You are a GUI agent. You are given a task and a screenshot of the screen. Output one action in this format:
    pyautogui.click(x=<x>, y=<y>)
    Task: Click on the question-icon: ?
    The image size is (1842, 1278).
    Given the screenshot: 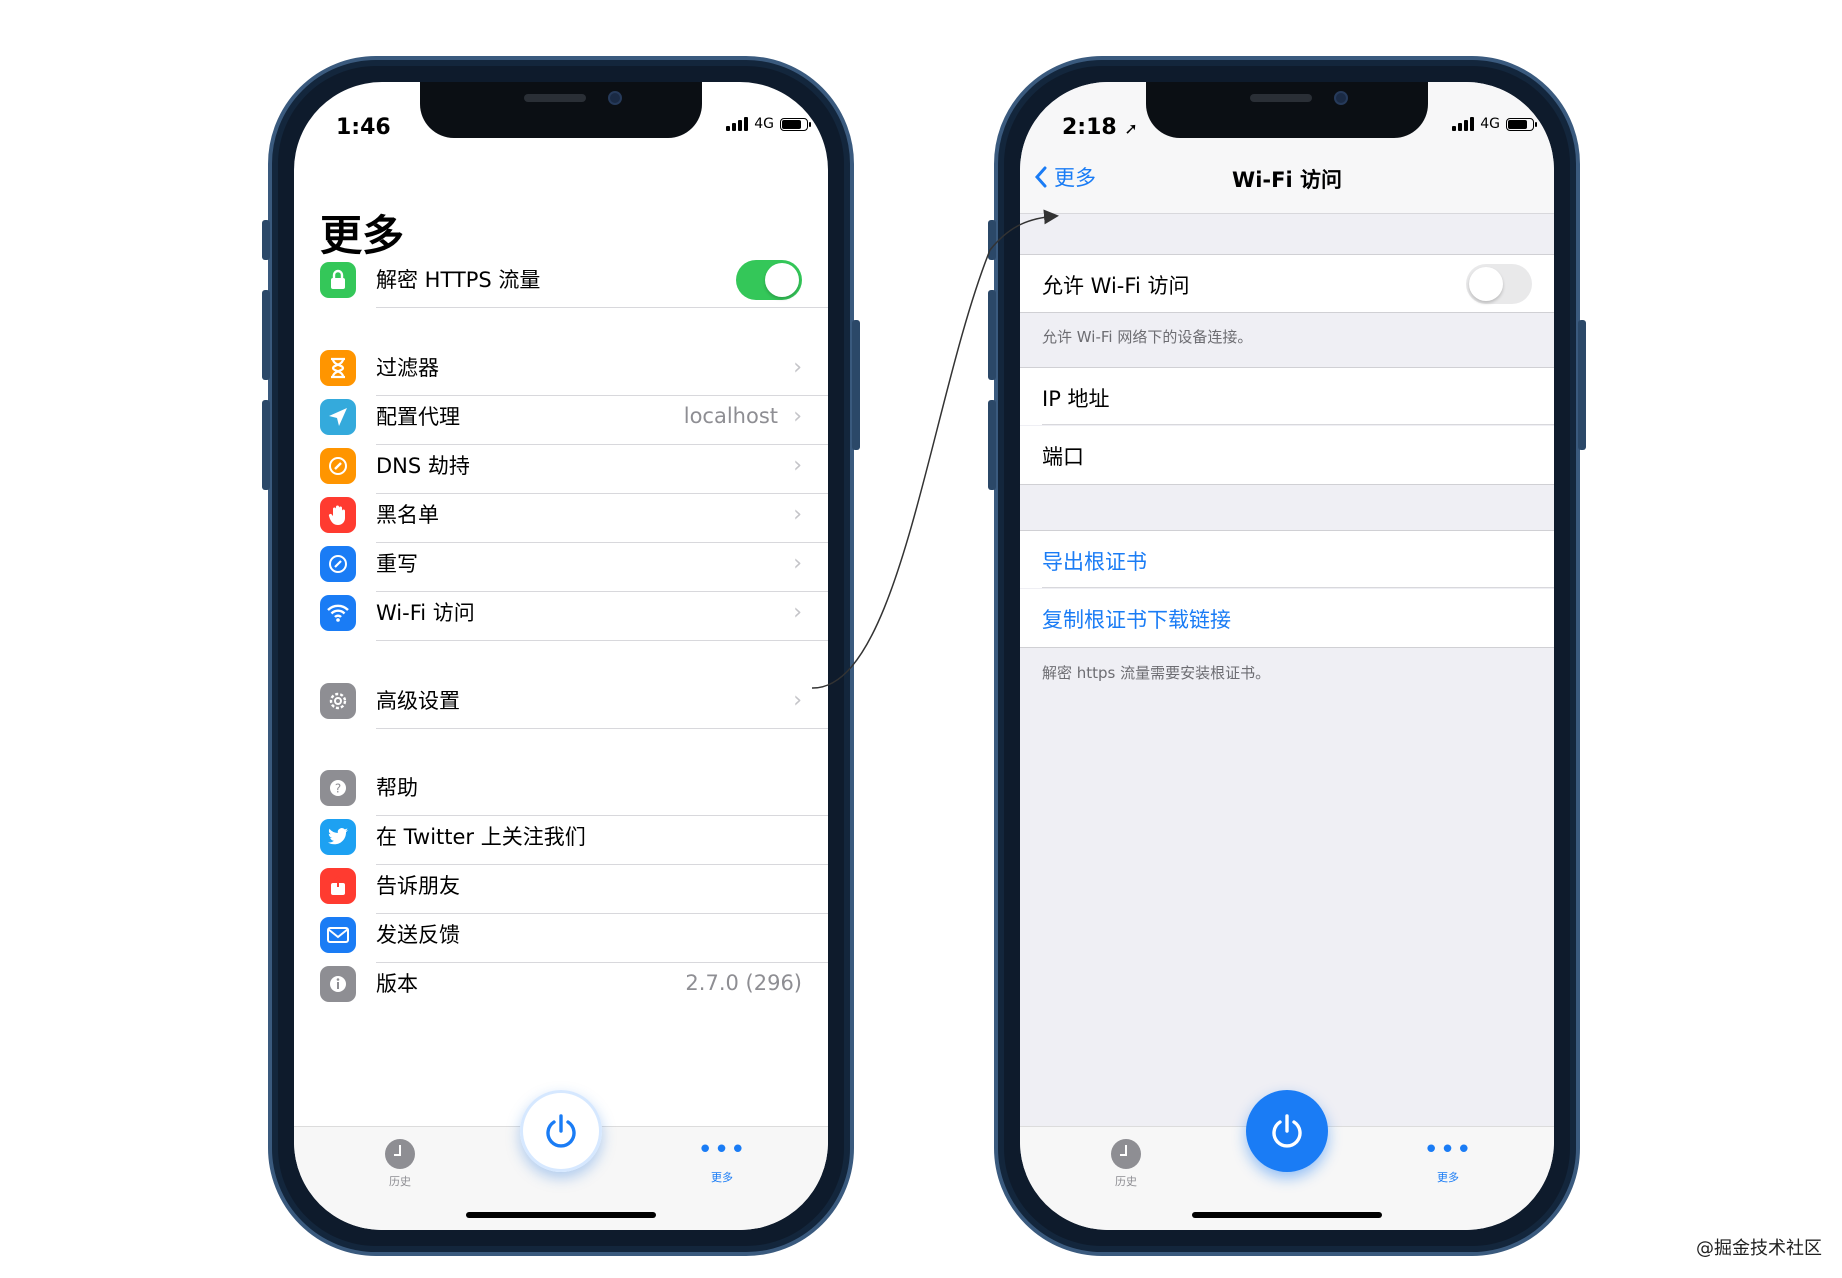 What is the action you would take?
    pyautogui.click(x=338, y=788)
    